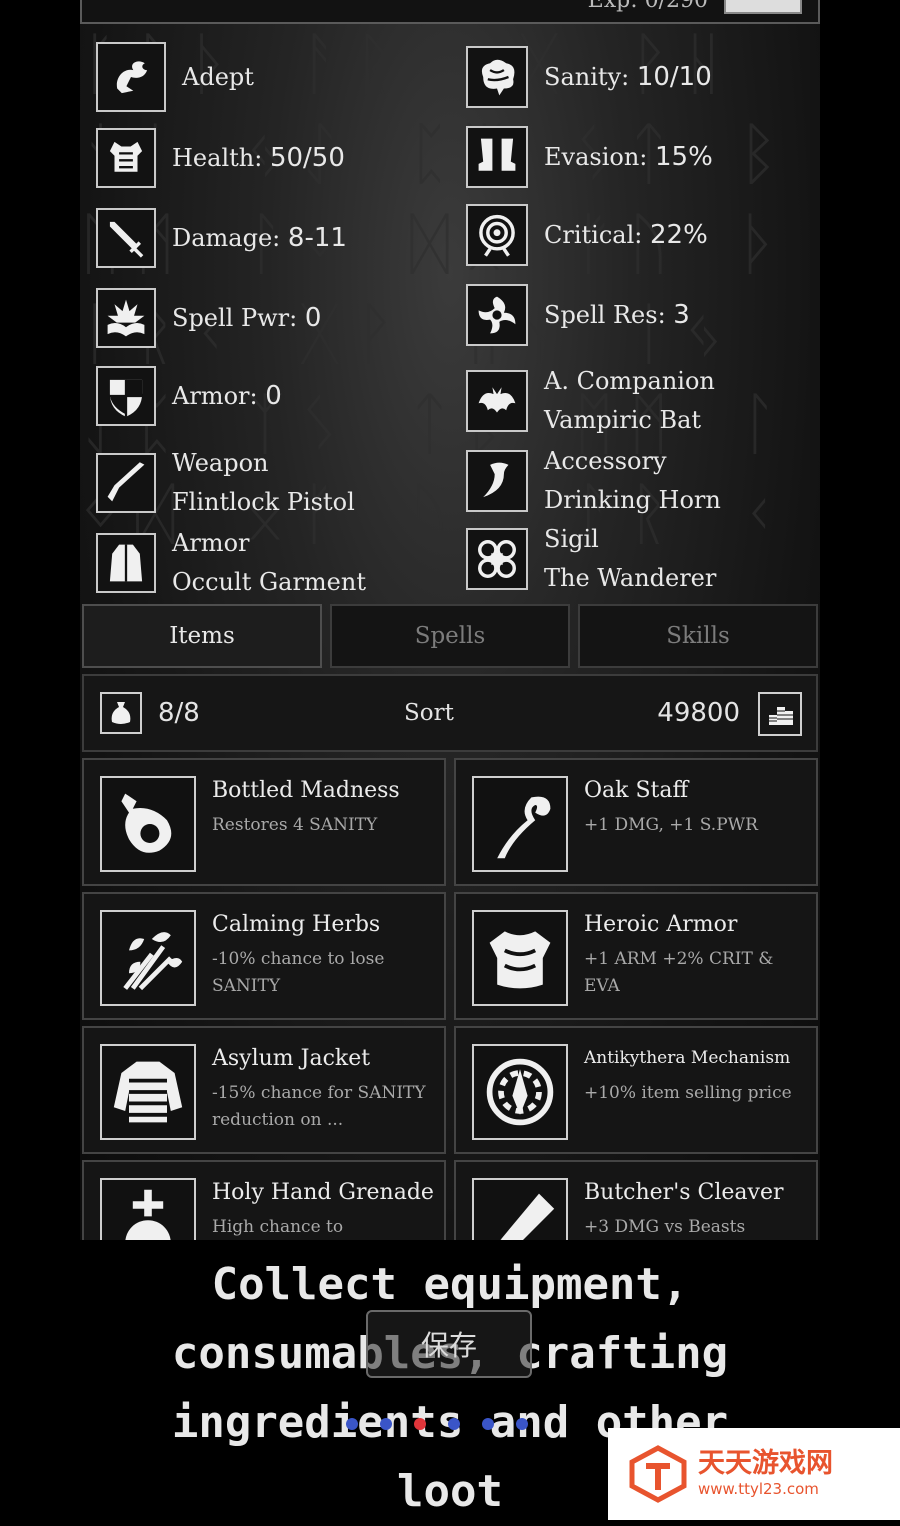 This screenshot has height=1526, width=900. I want to click on health-stat: Health: 50/50, so click(220, 158).